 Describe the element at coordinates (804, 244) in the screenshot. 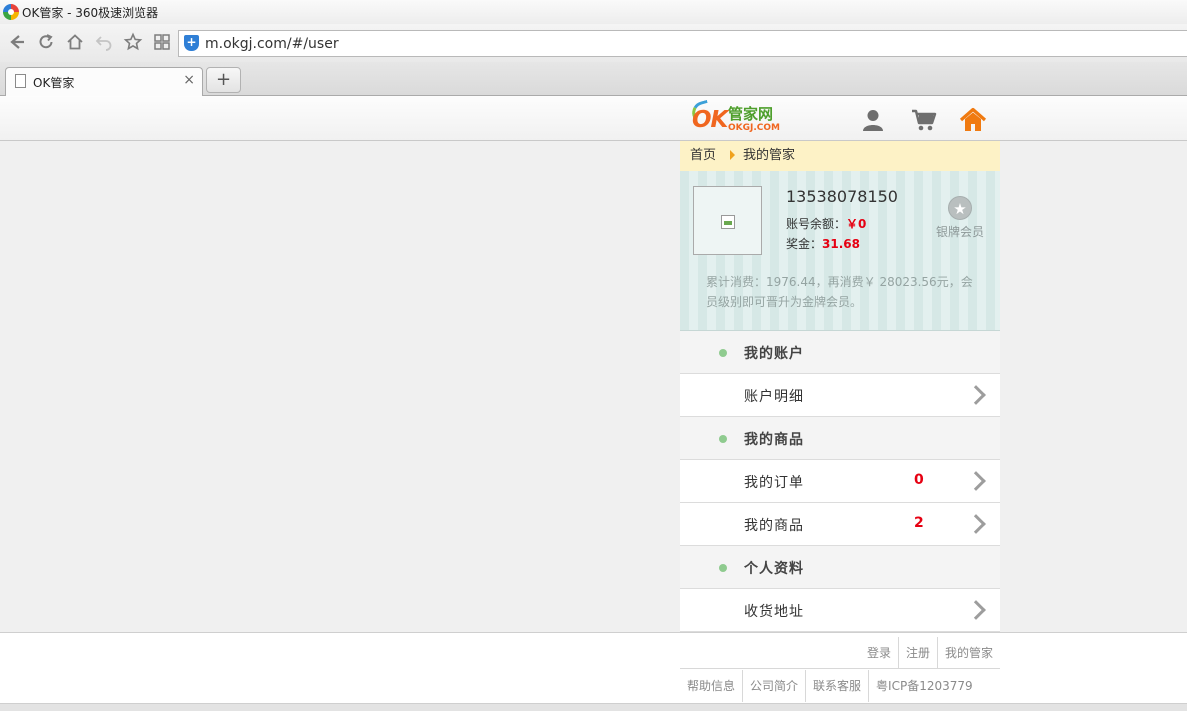

I see `bonus-label: 奖金：` at that location.